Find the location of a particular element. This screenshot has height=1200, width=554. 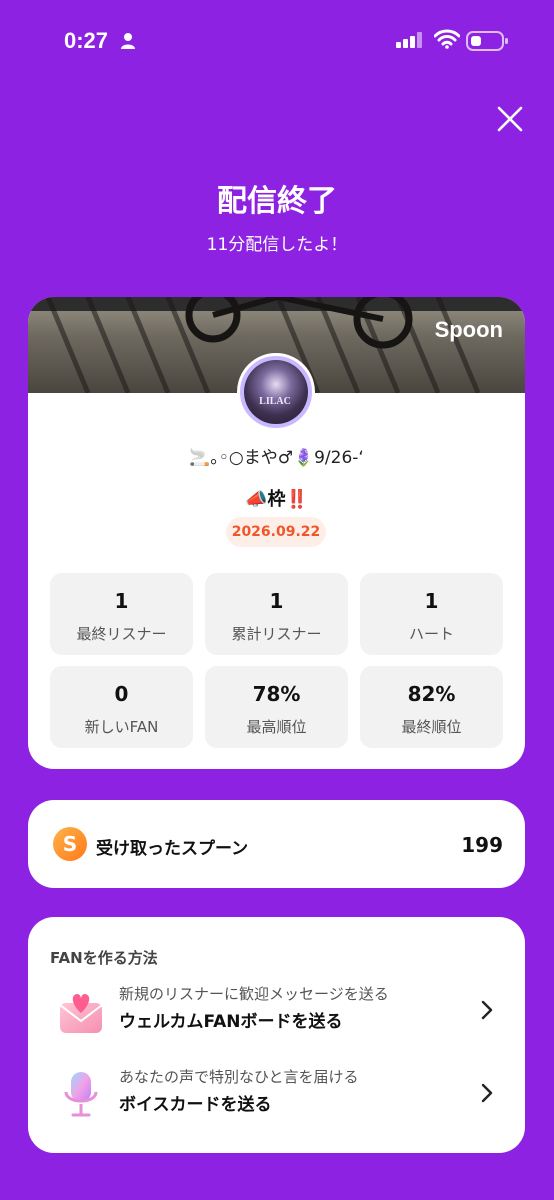

battery-icon is located at coordinates (487, 41).